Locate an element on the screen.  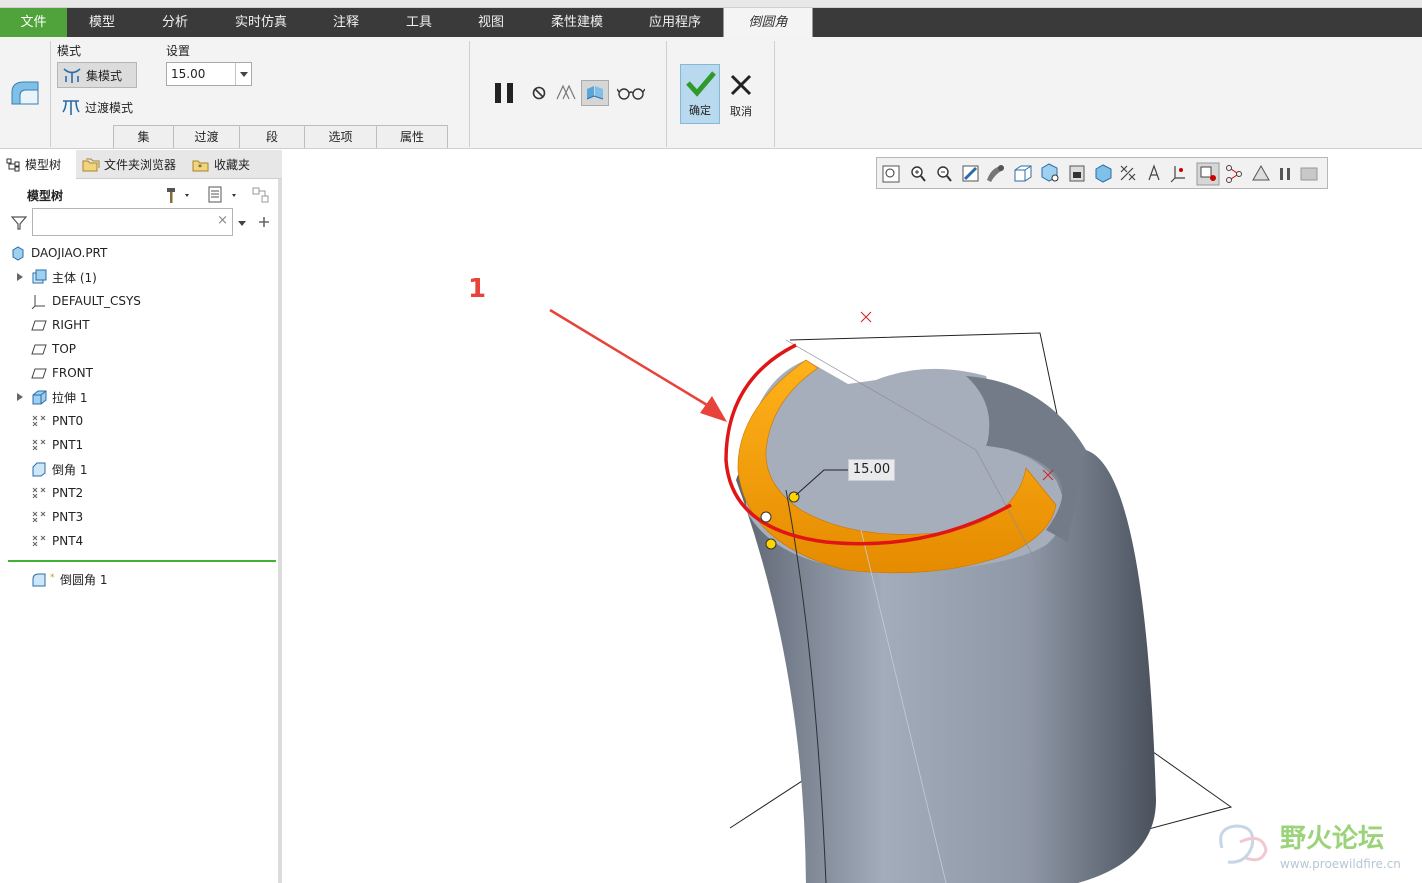
set-mode-button: 集模式 is located at coordinates (97, 75).